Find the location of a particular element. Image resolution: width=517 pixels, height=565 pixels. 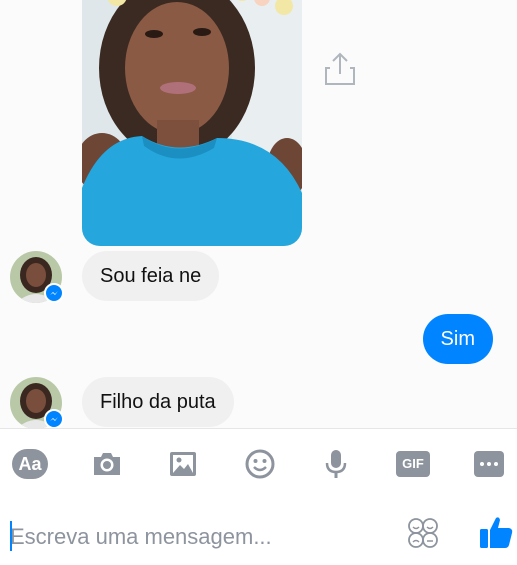

composer-toolbar: Aa GIF is located at coordinates (258, 464).